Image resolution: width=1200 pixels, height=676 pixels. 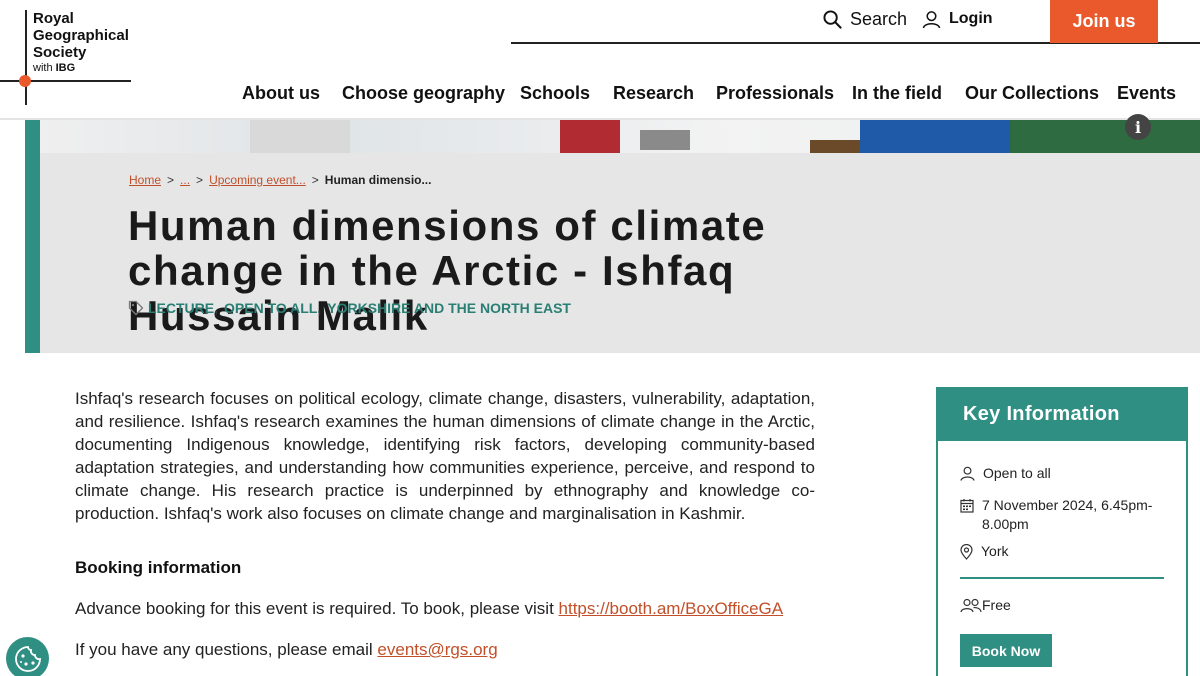 What do you see at coordinates (1105, 136) in the screenshot?
I see `hero-image-house-green` at bounding box center [1105, 136].